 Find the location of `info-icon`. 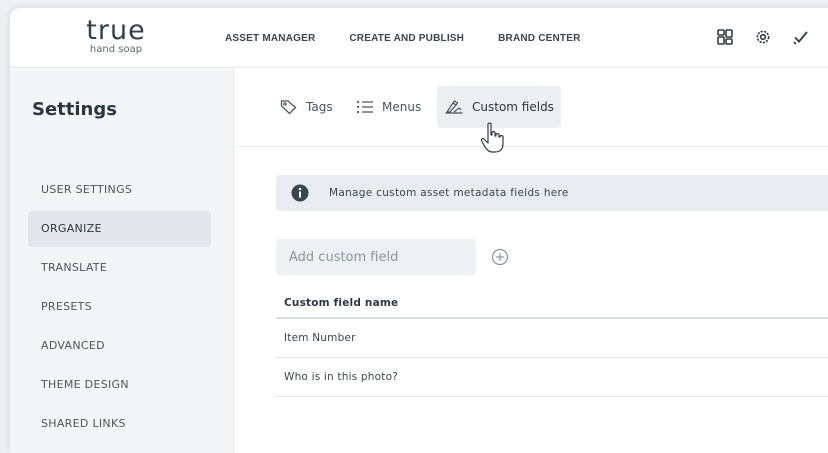

info-icon is located at coordinates (300, 193).